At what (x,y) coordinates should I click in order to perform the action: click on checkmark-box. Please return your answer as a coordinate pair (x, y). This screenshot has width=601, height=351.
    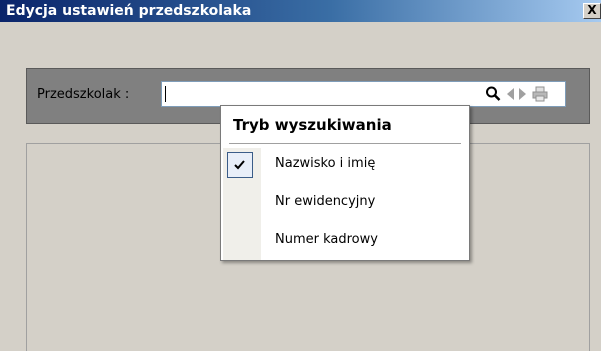
    Looking at the image, I should click on (240, 165).